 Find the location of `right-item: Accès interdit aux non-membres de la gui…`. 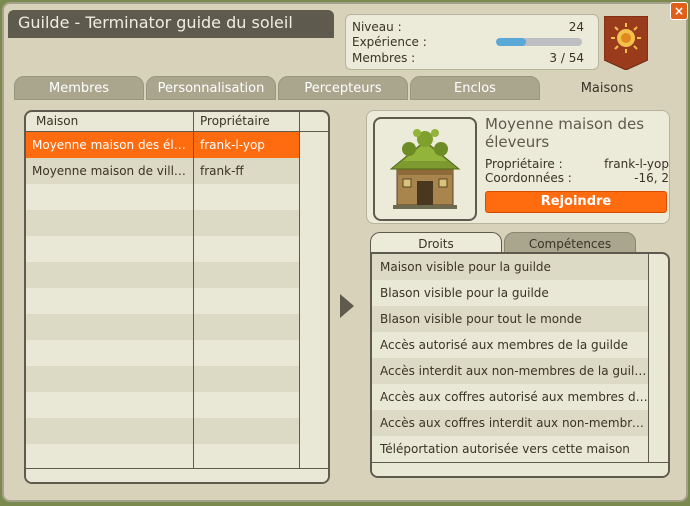

right-item: Accès interdit aux non-membres de la gui… is located at coordinates (510, 371).